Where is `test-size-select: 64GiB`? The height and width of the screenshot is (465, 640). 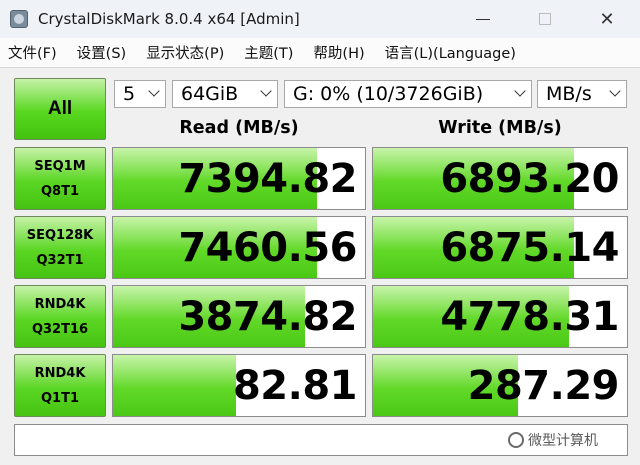 test-size-select: 64GiB is located at coordinates (225, 94).